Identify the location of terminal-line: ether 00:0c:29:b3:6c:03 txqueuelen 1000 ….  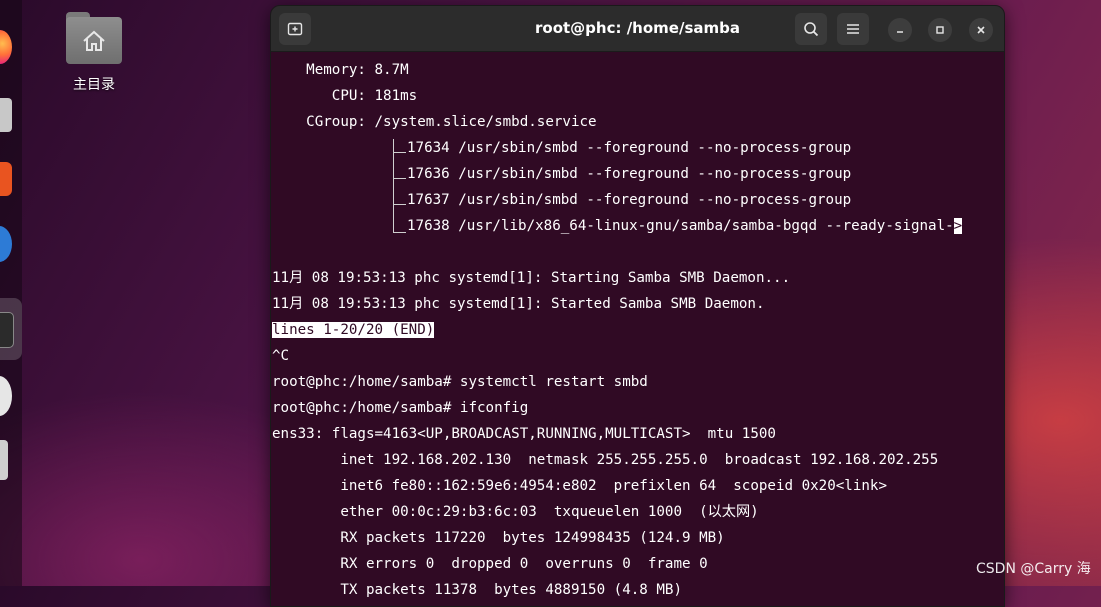
(515, 512).